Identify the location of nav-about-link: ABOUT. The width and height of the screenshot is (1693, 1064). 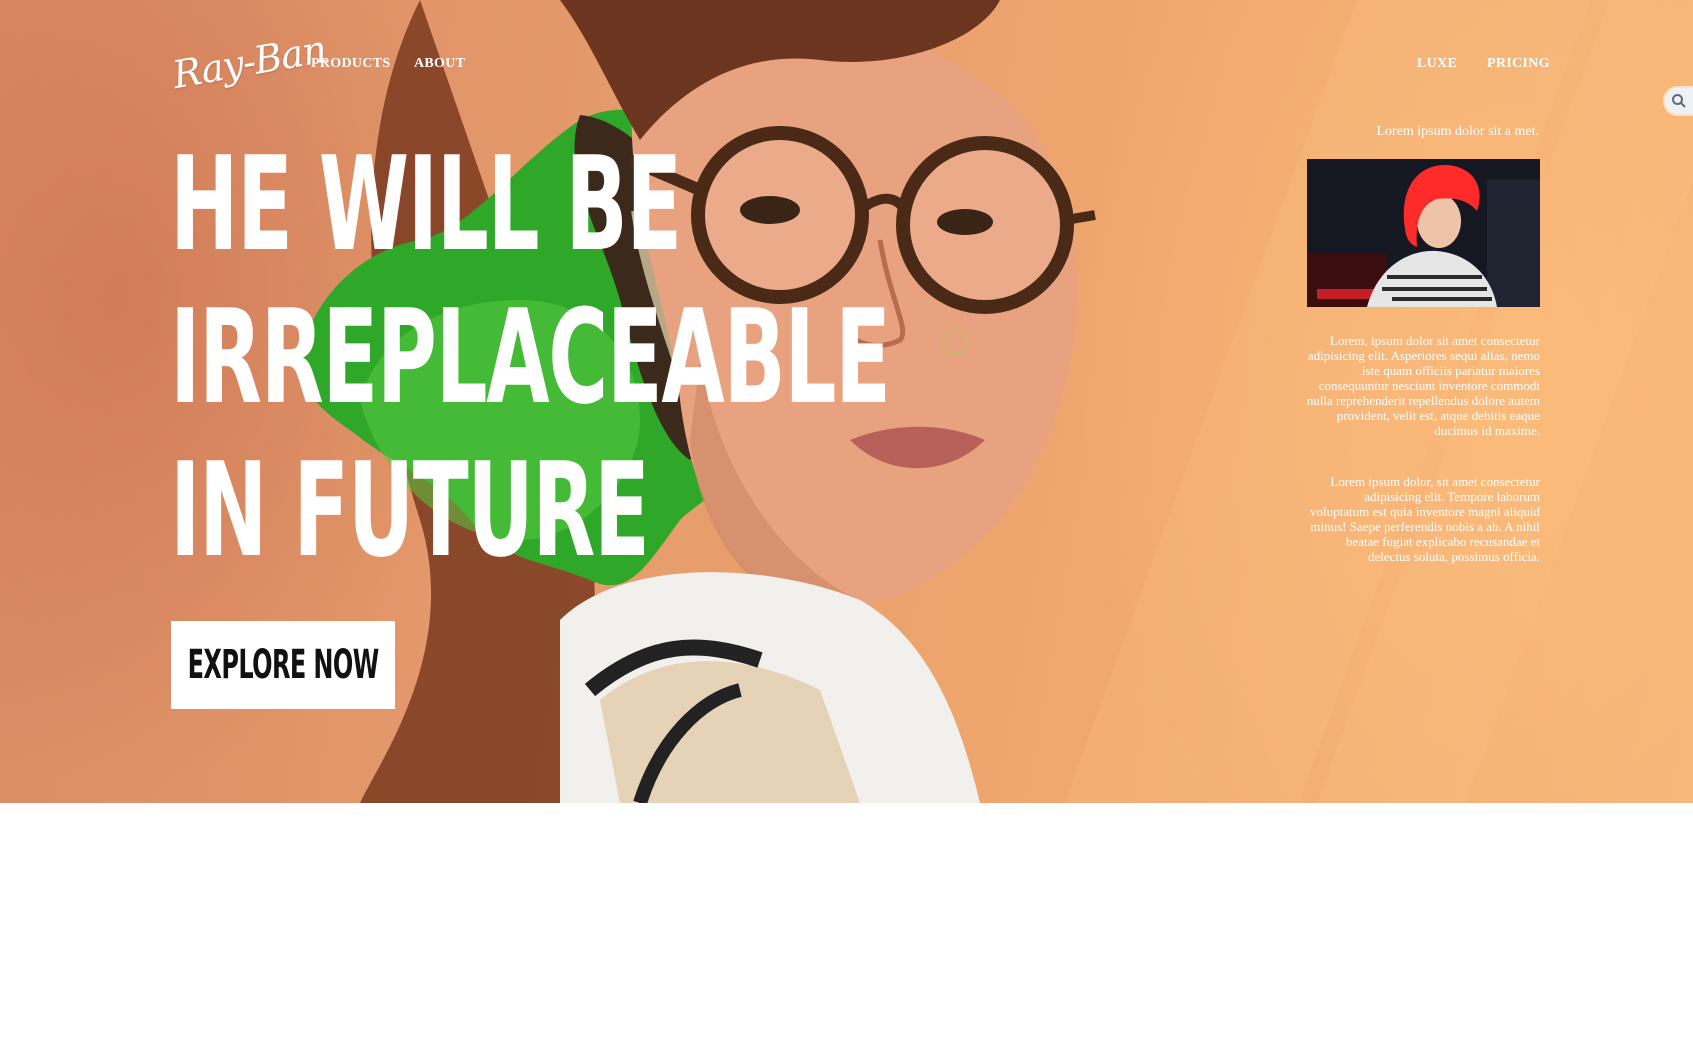
(439, 64).